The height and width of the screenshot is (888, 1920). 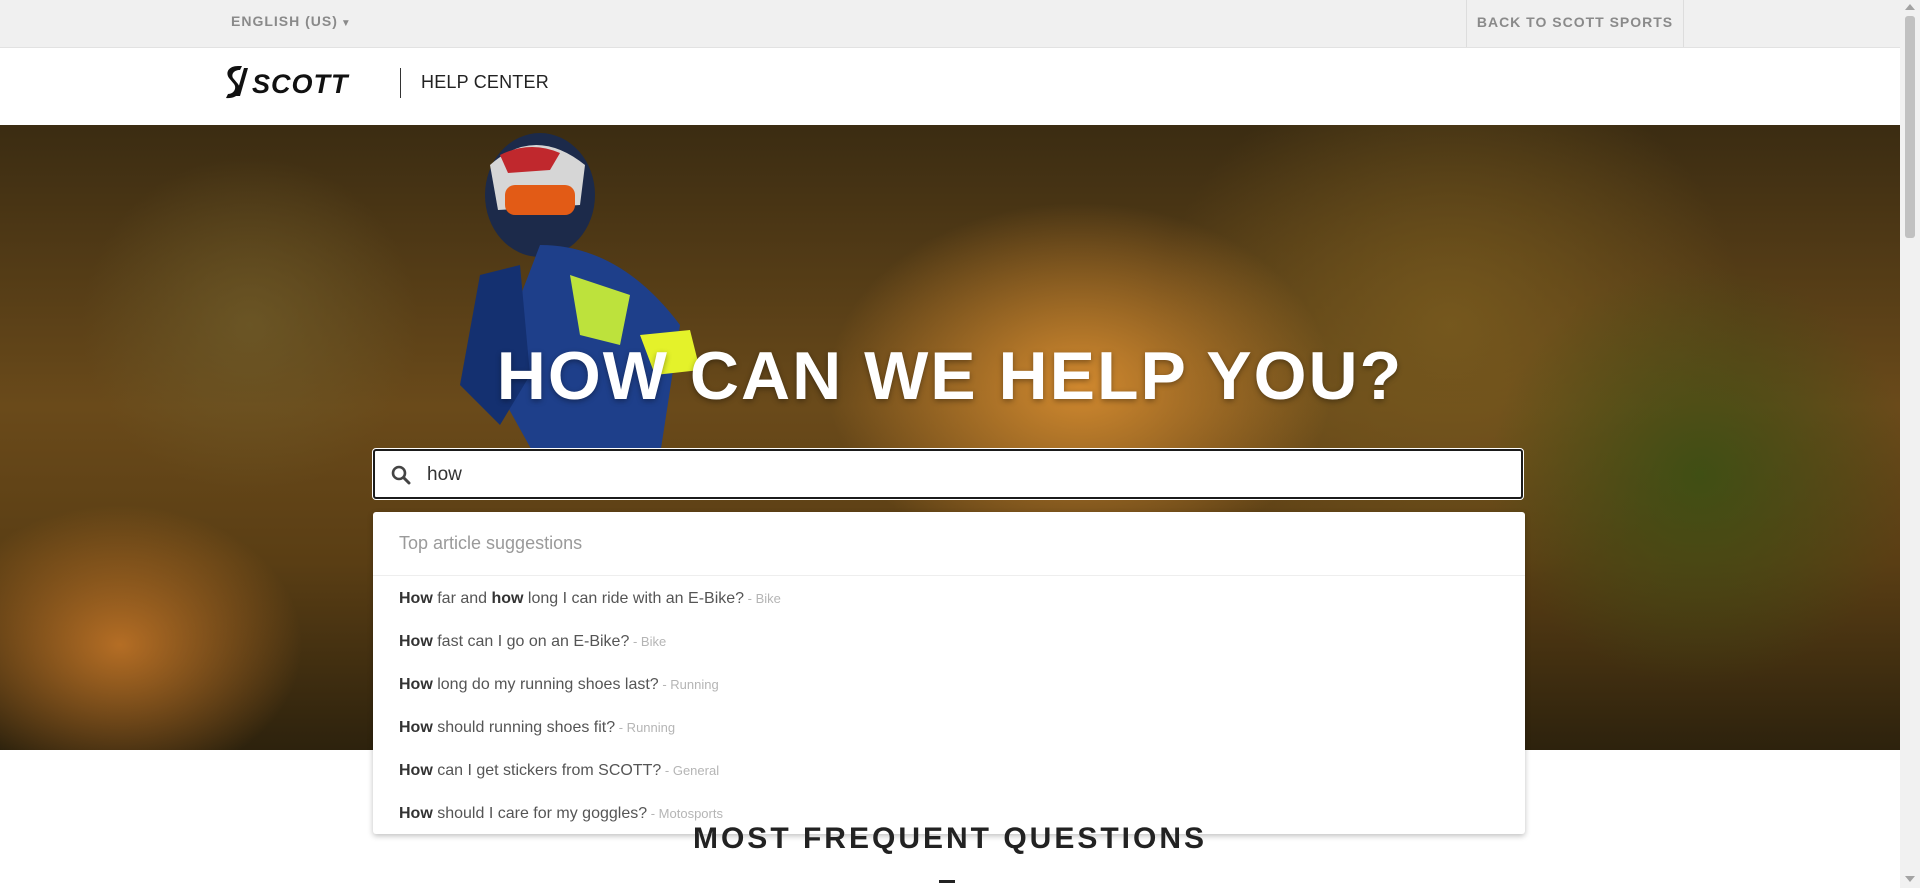 I want to click on suggestion-text: fast can I go on an E-Bike?, so click(x=531, y=641).